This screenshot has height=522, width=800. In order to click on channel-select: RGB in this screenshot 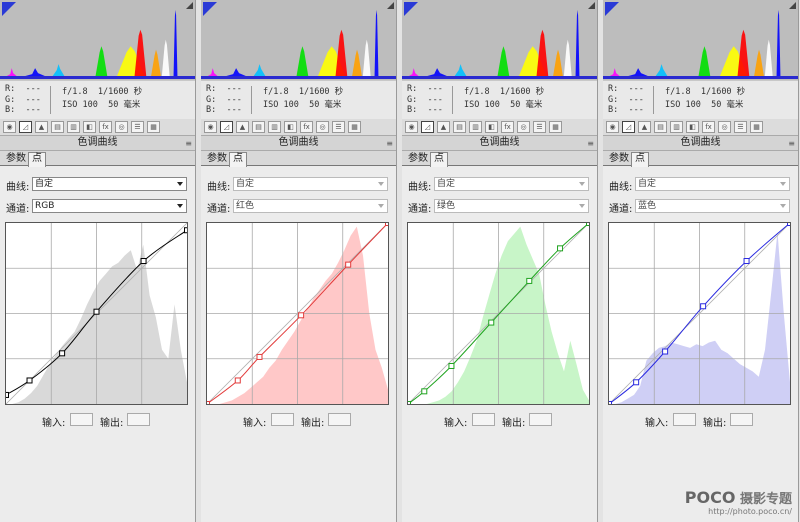, I will do `click(109, 206)`.